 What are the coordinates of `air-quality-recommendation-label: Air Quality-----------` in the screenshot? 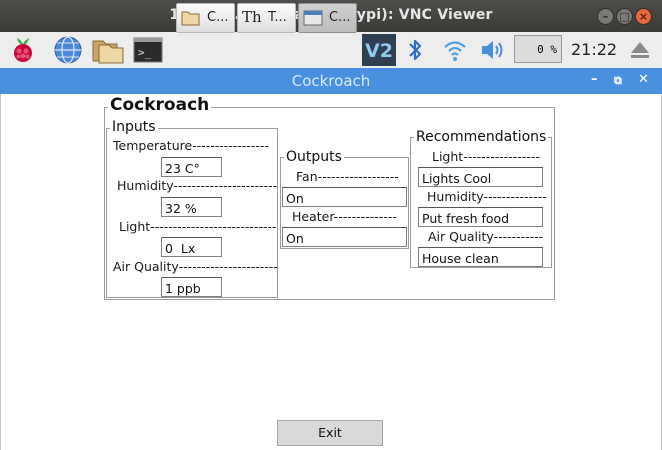 It's located at (486, 236).